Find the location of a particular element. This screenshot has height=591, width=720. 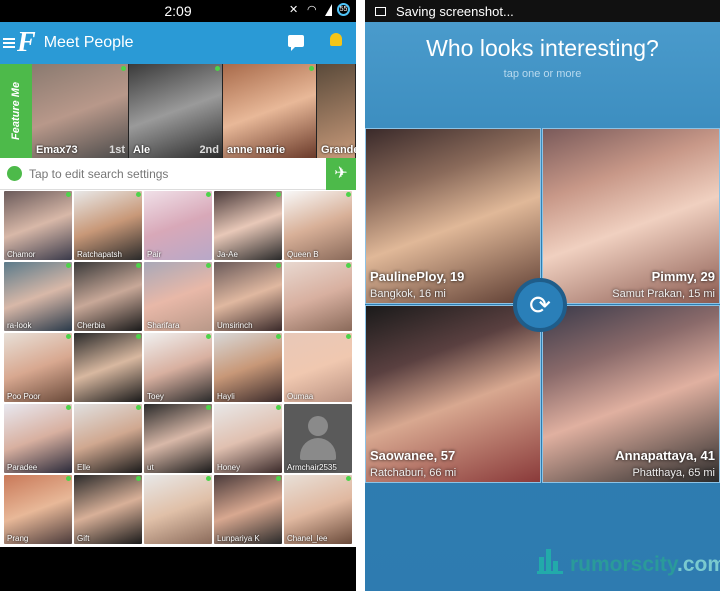

wifi-icon: ◠ is located at coordinates (312, 10).